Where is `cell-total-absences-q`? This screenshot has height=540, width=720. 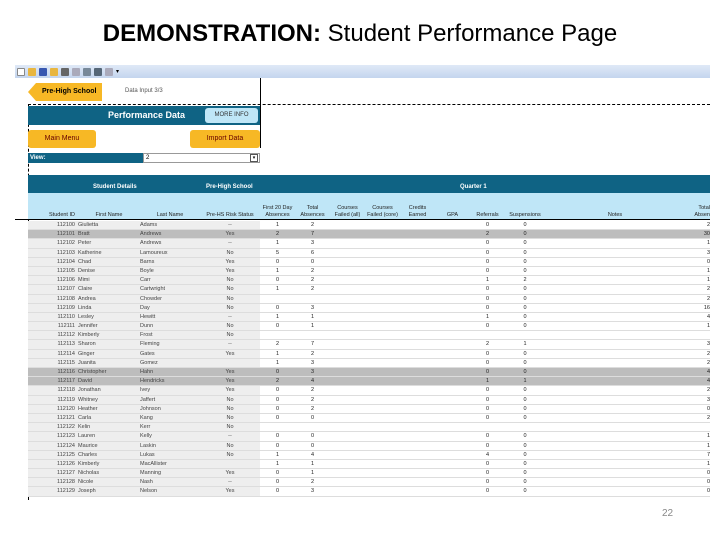 cell-total-absences-q is located at coordinates (697, 335).